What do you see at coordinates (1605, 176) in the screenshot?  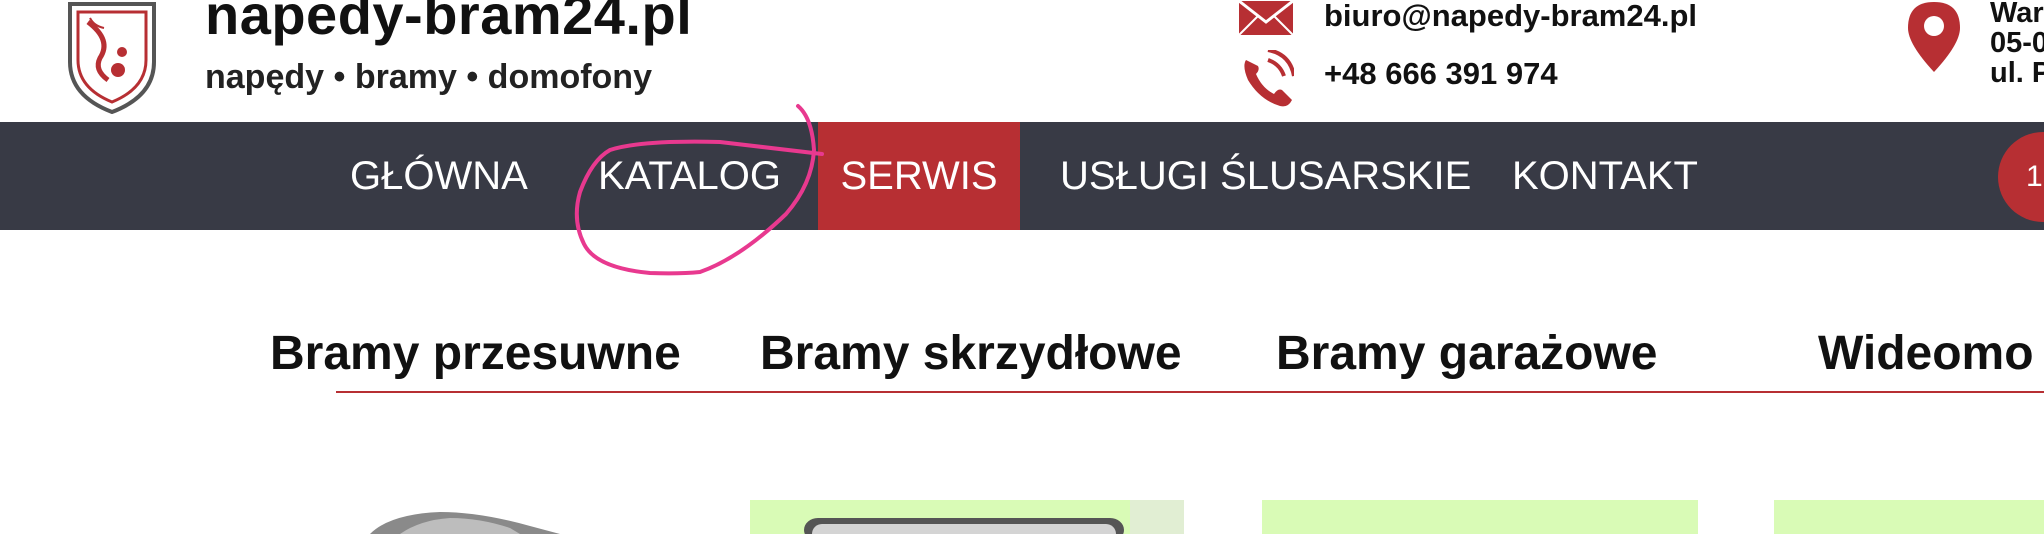 I see `nav-item-kontakt: KONTAKT` at bounding box center [1605, 176].